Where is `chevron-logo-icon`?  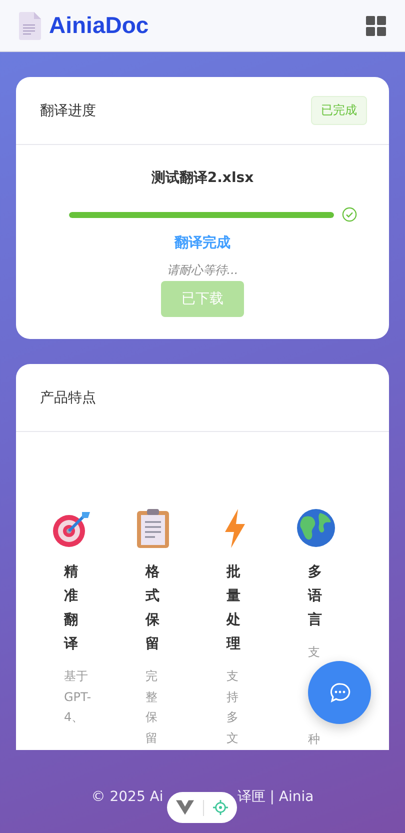
chevron-logo-icon is located at coordinates (185, 807).